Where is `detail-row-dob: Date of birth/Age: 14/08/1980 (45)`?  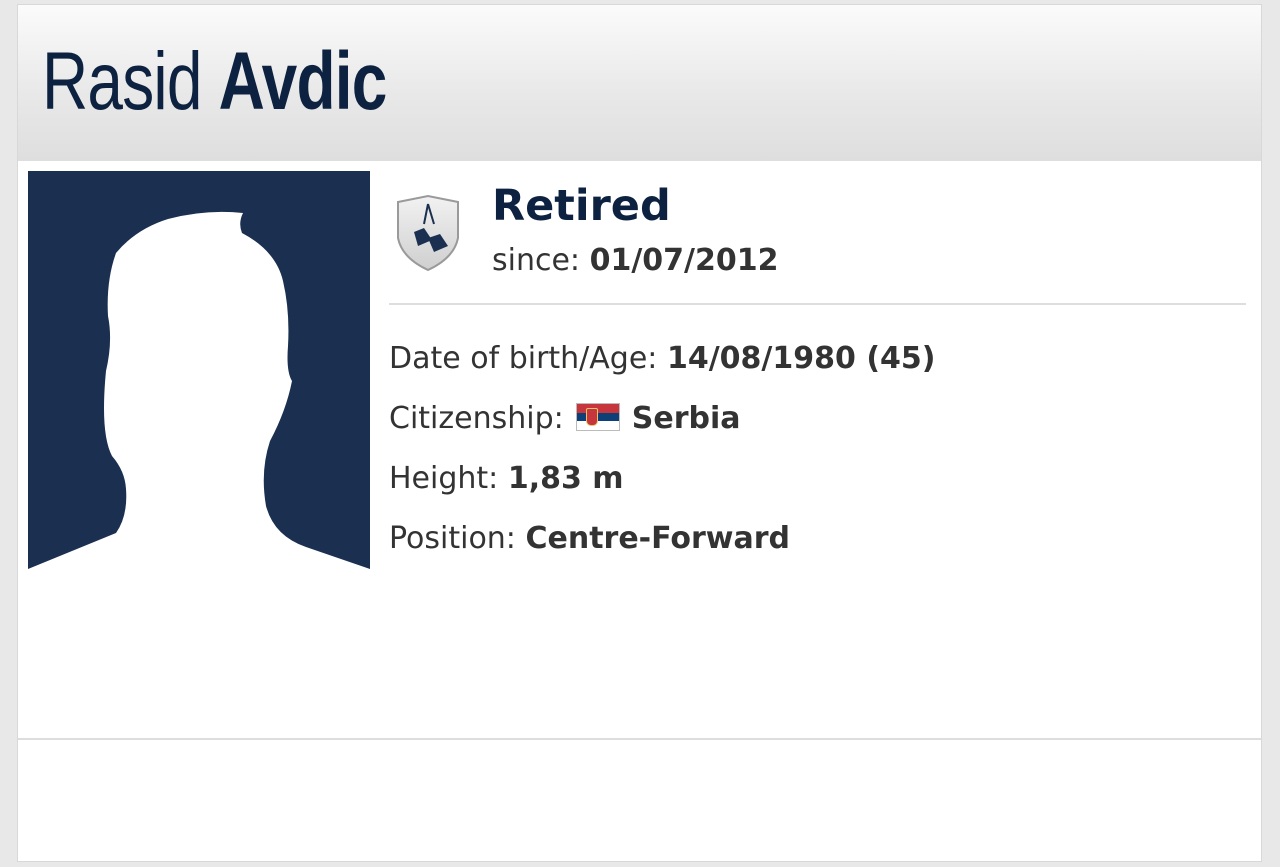
detail-row-dob: Date of birth/Age: 14/08/1980 (45) is located at coordinates (662, 358).